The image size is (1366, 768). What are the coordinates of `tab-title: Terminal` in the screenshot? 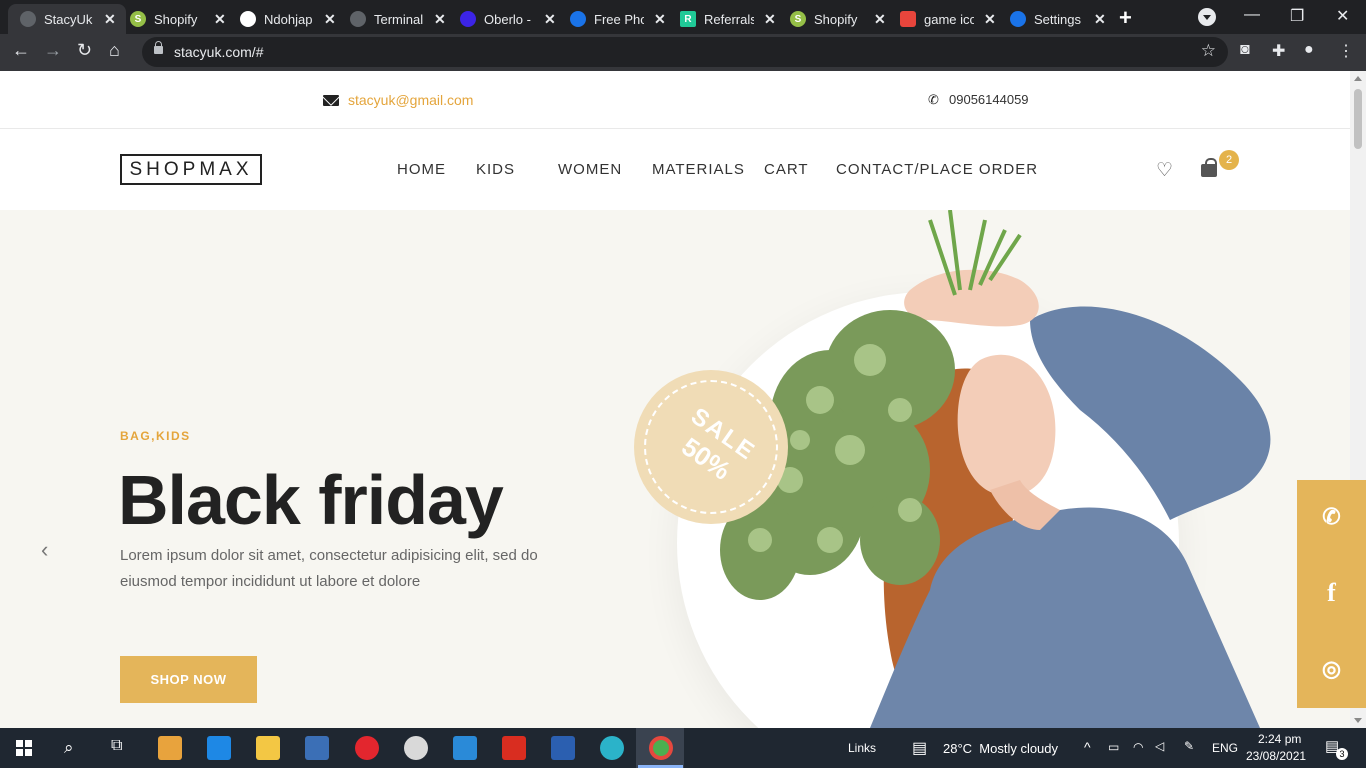 It's located at (399, 19).